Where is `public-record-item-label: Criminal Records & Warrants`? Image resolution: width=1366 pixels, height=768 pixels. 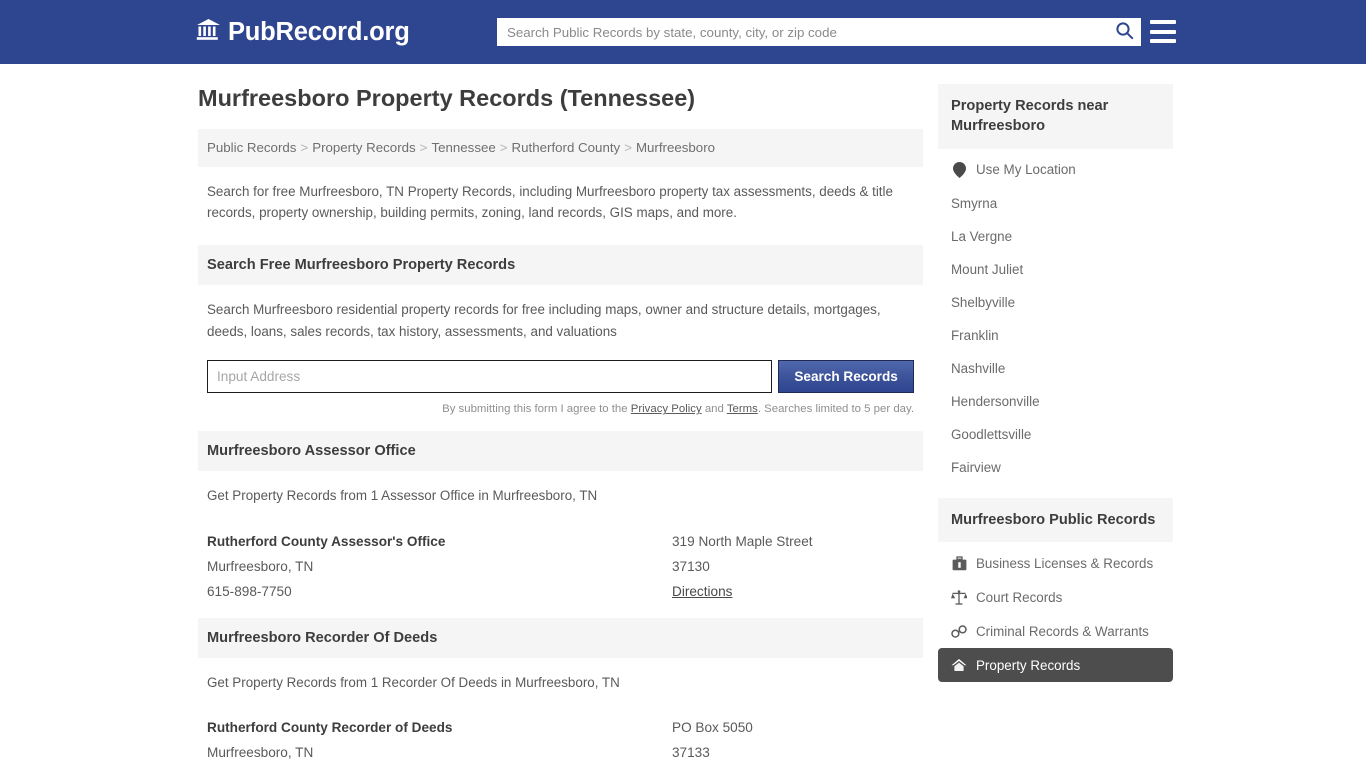
public-record-item-label: Criminal Records & Warrants is located at coordinates (1062, 631).